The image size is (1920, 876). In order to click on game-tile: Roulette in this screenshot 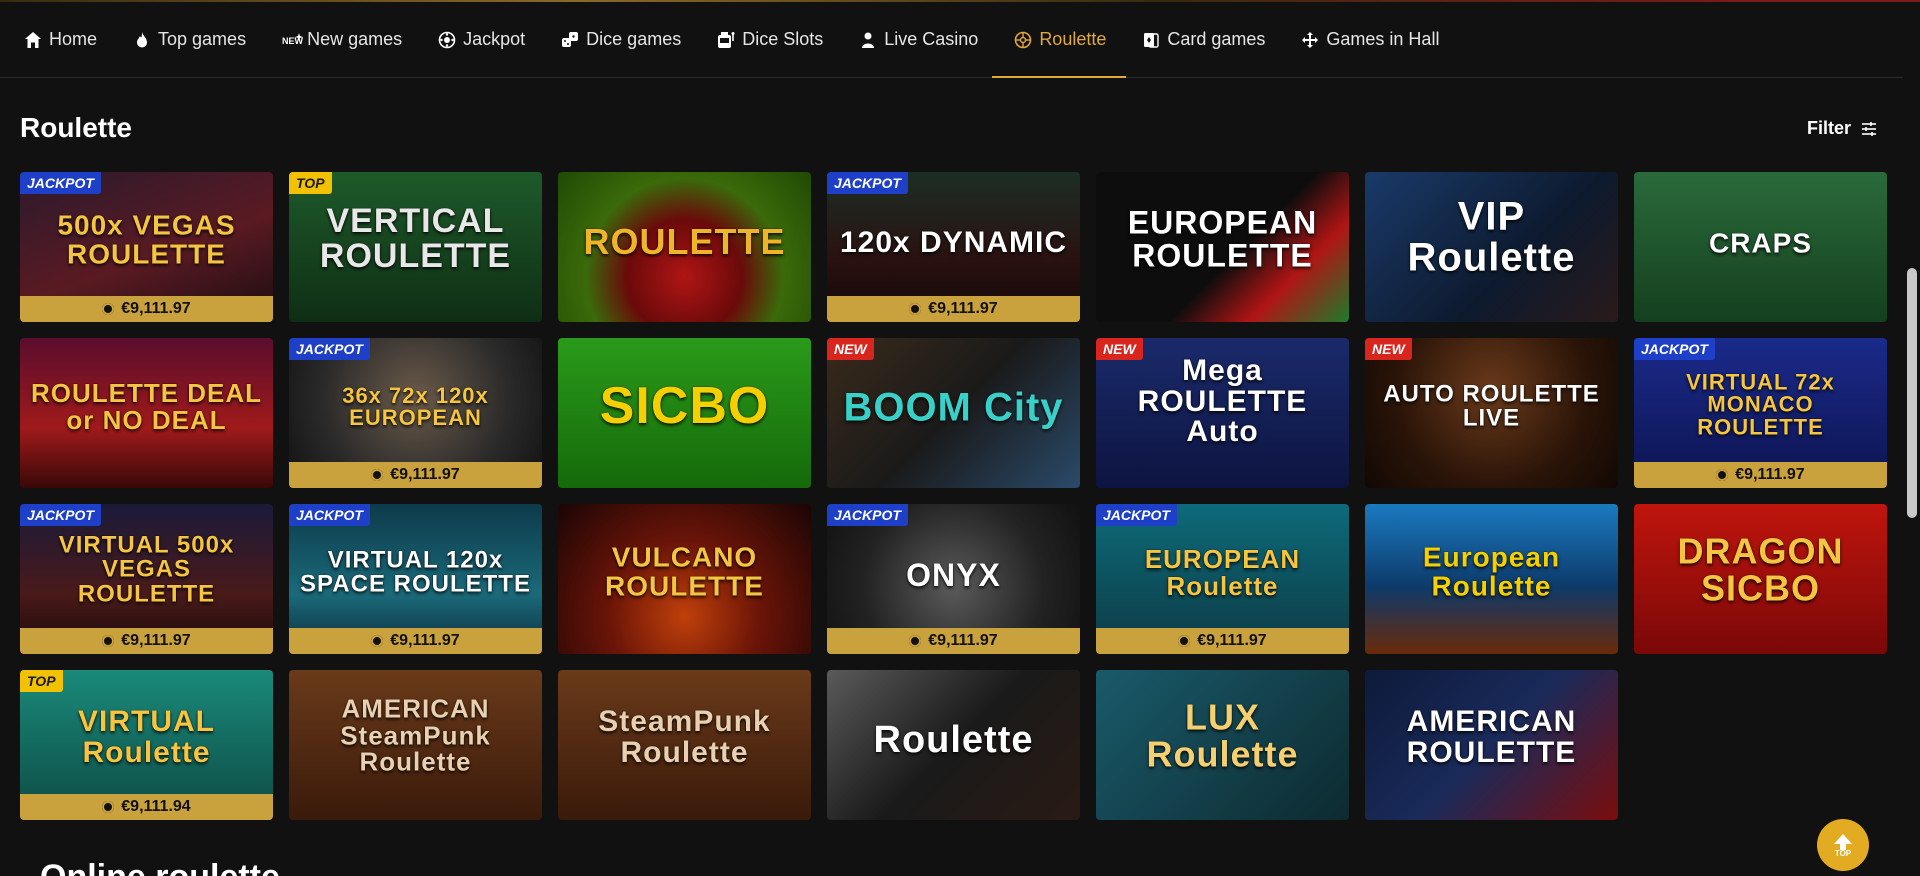, I will do `click(953, 745)`.